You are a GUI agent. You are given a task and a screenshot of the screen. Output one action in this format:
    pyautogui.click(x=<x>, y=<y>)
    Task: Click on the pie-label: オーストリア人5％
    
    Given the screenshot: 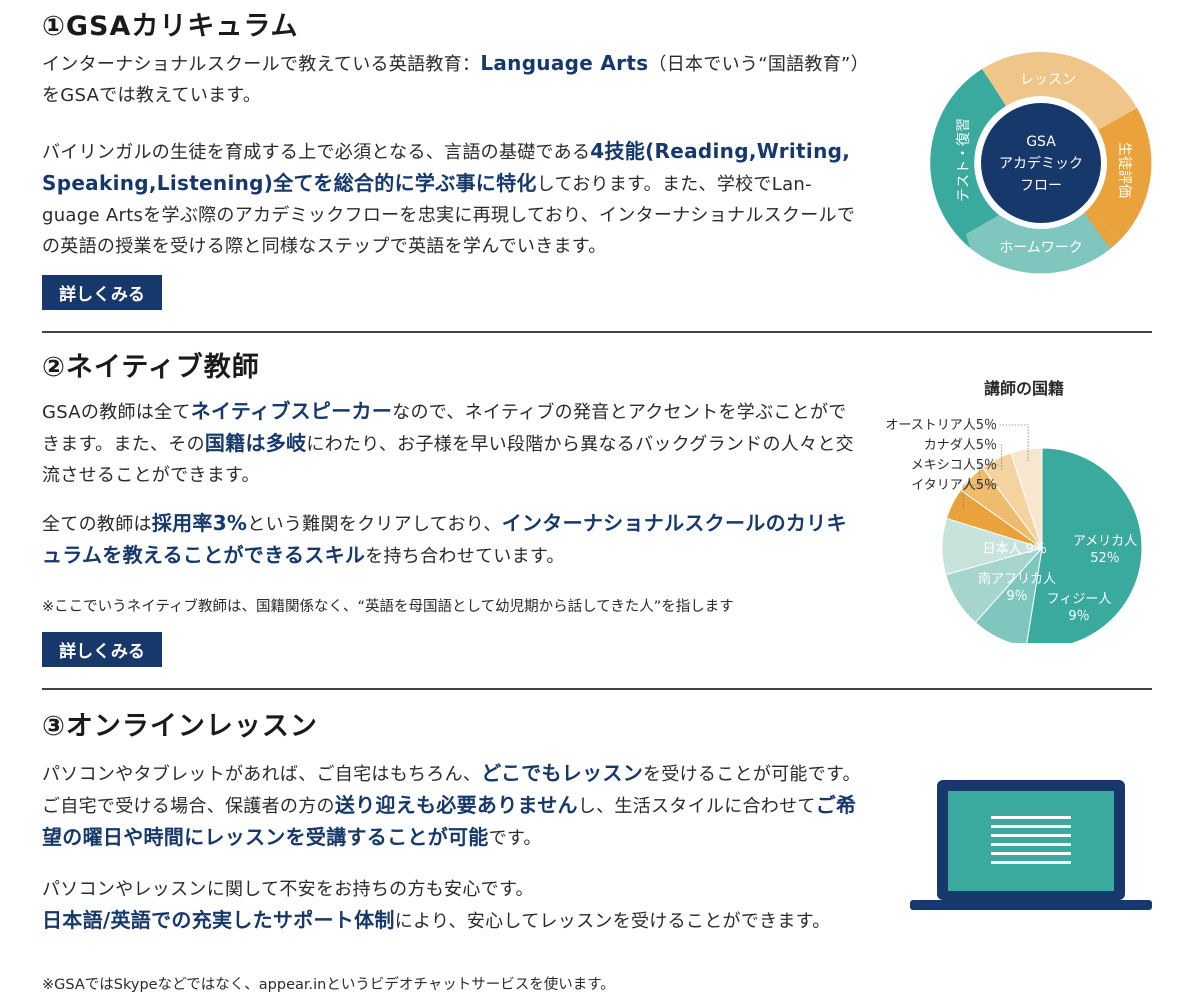 What is the action you would take?
    pyautogui.click(x=941, y=425)
    